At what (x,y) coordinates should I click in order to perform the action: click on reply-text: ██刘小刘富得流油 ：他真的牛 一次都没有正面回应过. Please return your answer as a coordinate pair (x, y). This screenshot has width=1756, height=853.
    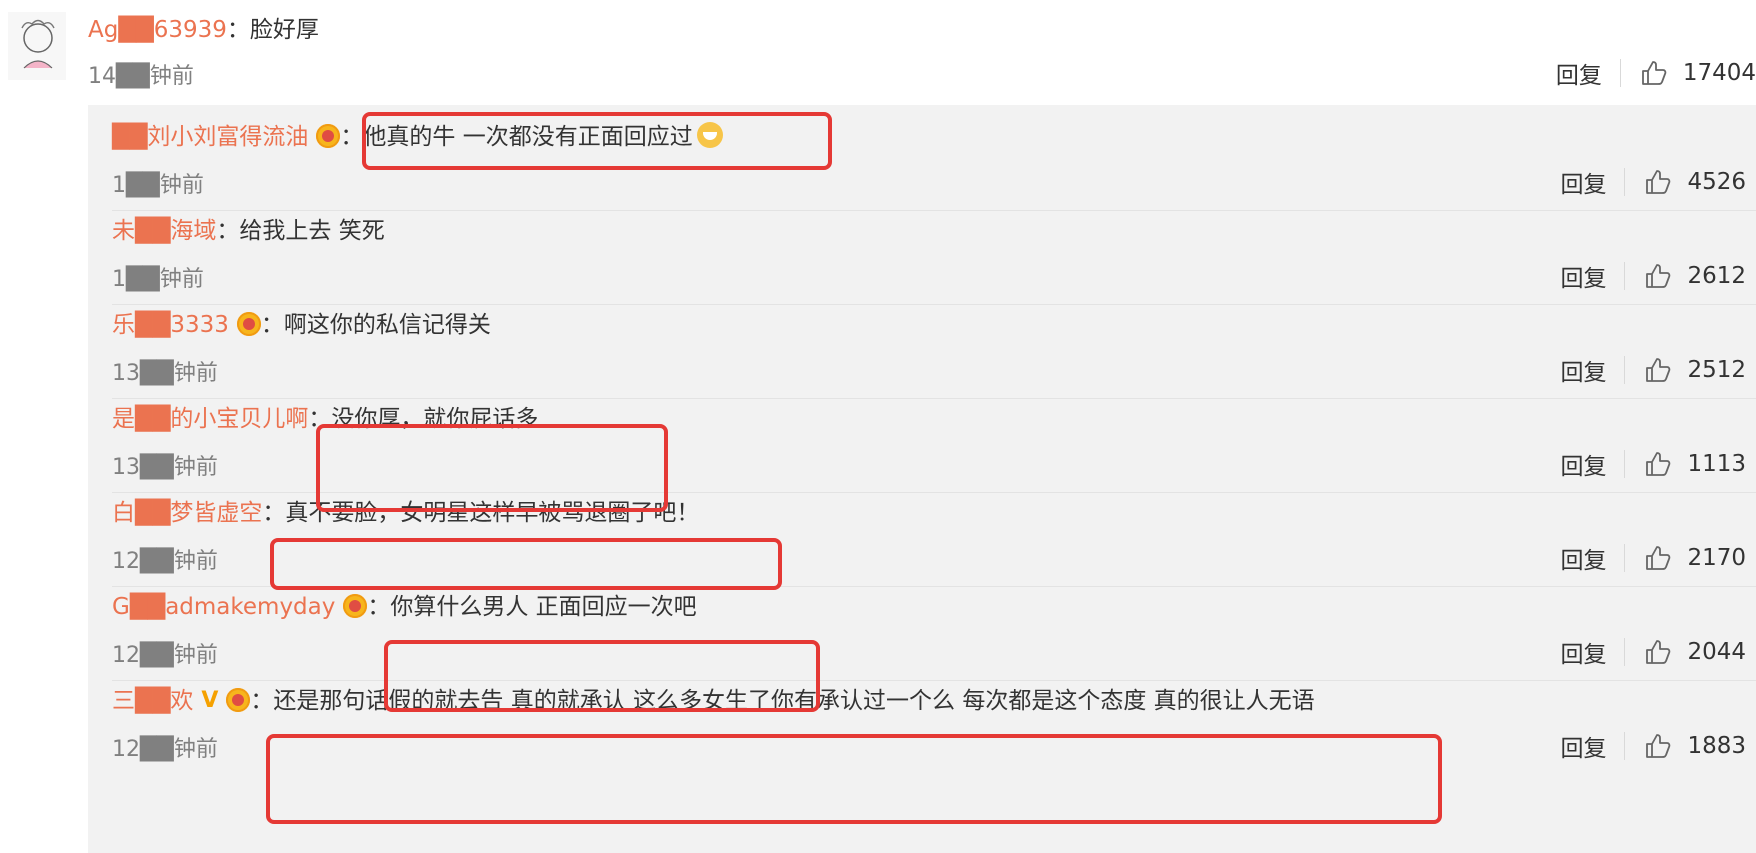
    Looking at the image, I should click on (417, 137).